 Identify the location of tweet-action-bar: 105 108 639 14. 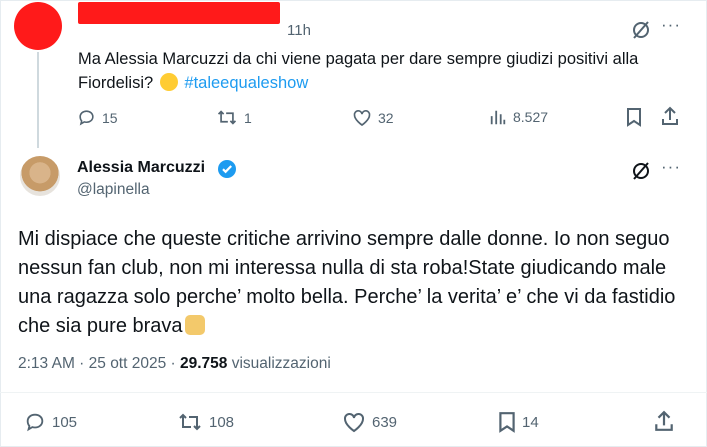
(353, 423).